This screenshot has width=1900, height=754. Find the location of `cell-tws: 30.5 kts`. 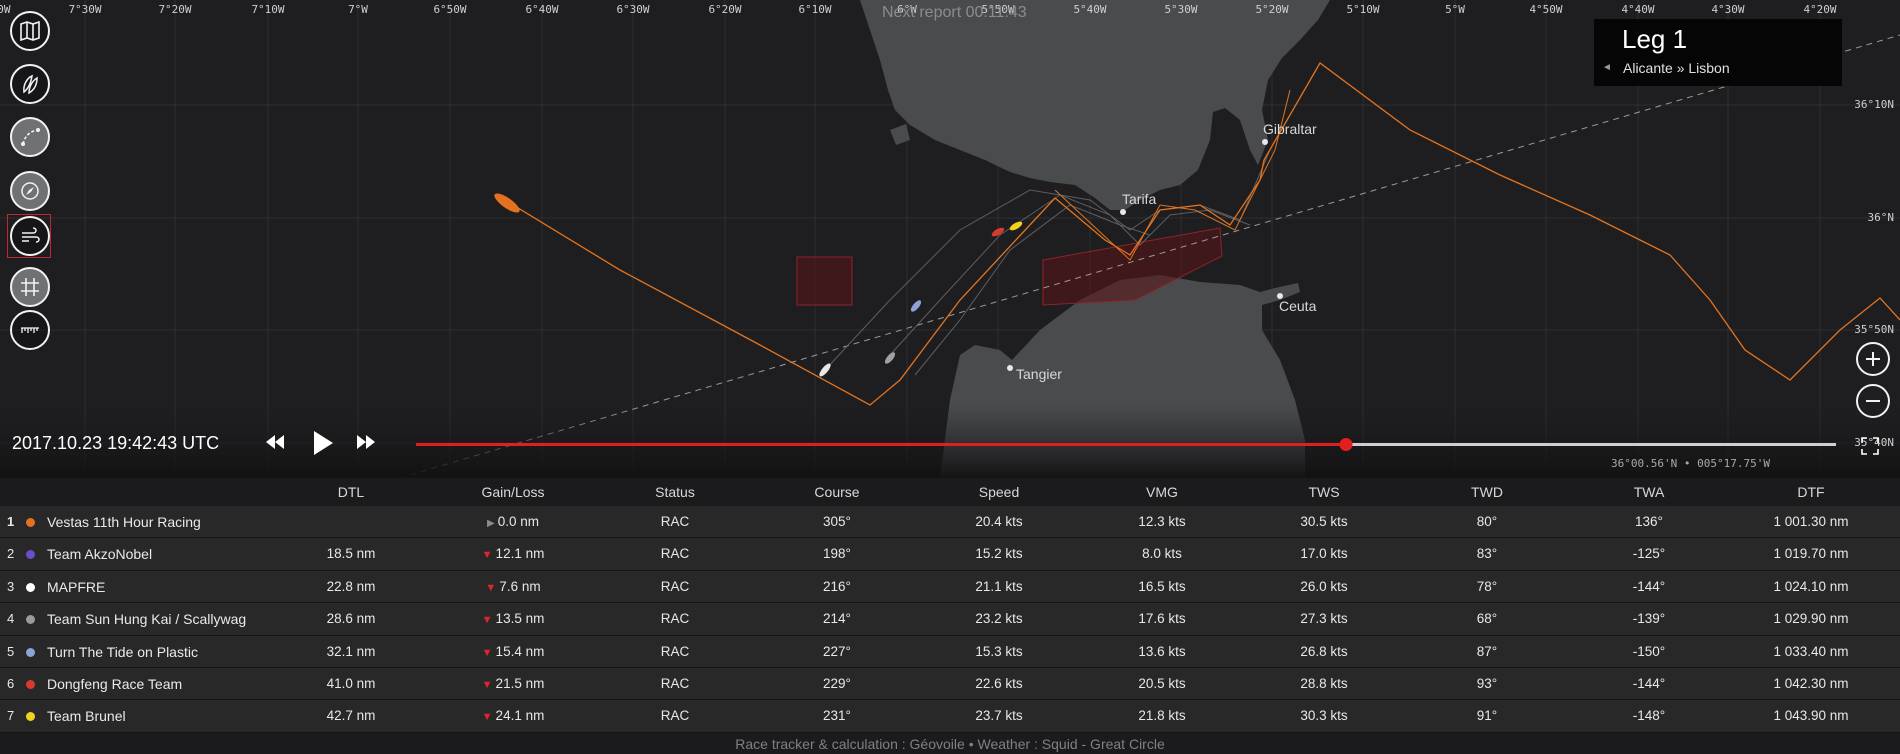

cell-tws: 30.5 kts is located at coordinates (1324, 521).